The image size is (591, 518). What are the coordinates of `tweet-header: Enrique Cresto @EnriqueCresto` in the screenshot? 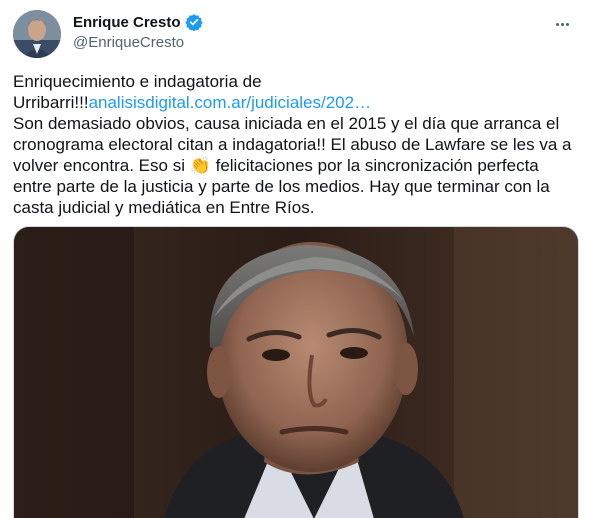 It's located at (295, 34).